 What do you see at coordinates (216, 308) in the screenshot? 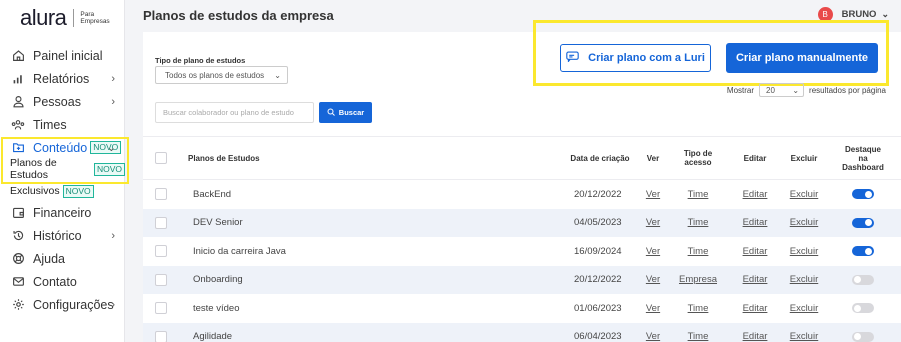
I see `plan-name: teste vídeo` at bounding box center [216, 308].